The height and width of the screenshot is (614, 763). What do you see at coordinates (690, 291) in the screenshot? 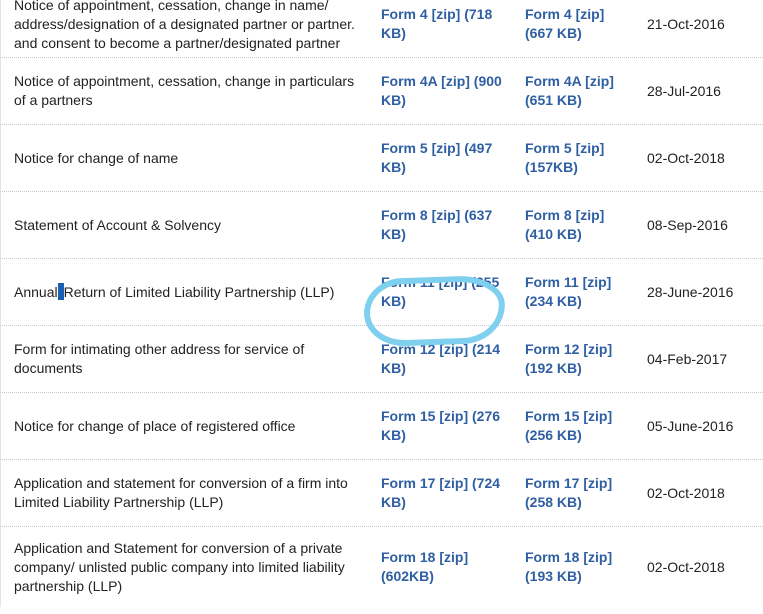
I see `form-date: 28-June-2016` at bounding box center [690, 291].